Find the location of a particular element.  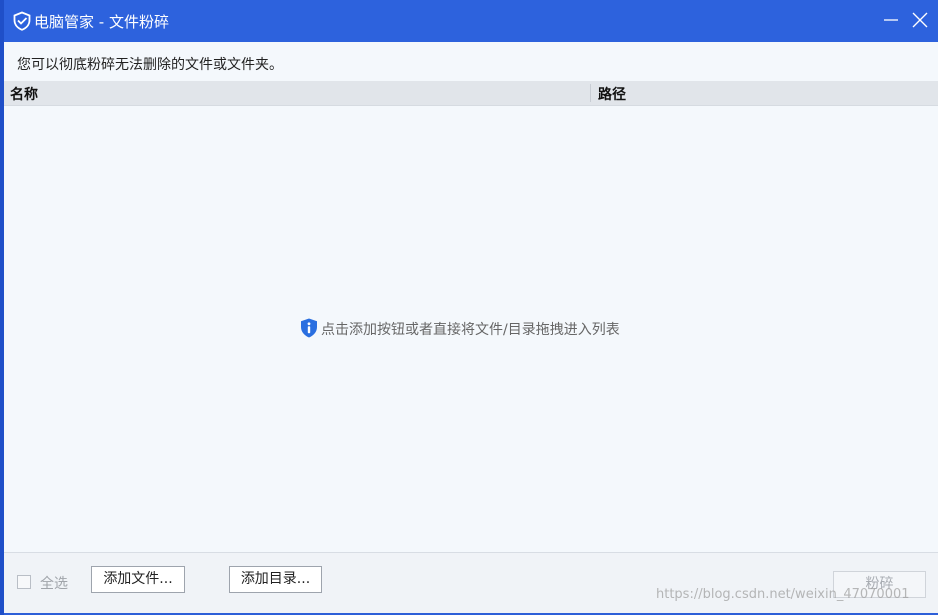

close-icon is located at coordinates (920, 20).